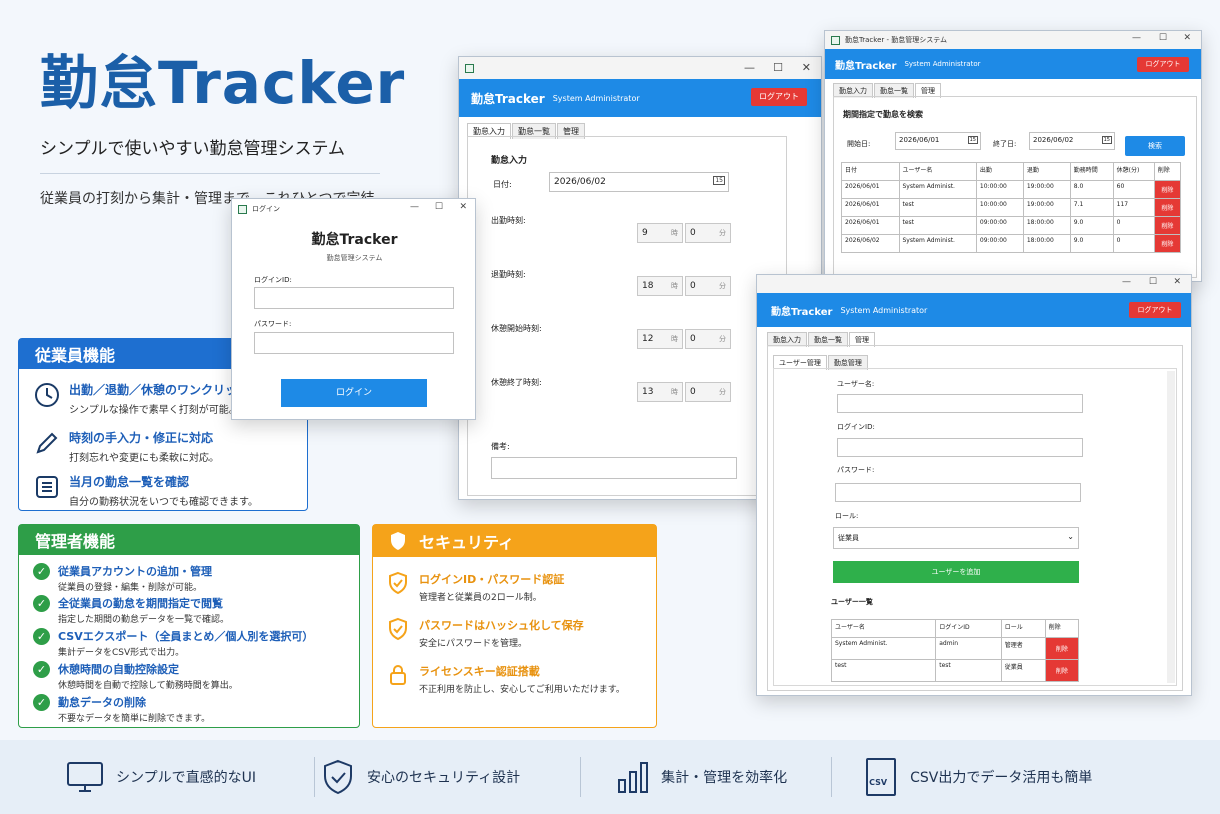 This screenshot has height=814, width=1220. Describe the element at coordinates (1171, 527) in the screenshot. I see `scrollbar` at that location.